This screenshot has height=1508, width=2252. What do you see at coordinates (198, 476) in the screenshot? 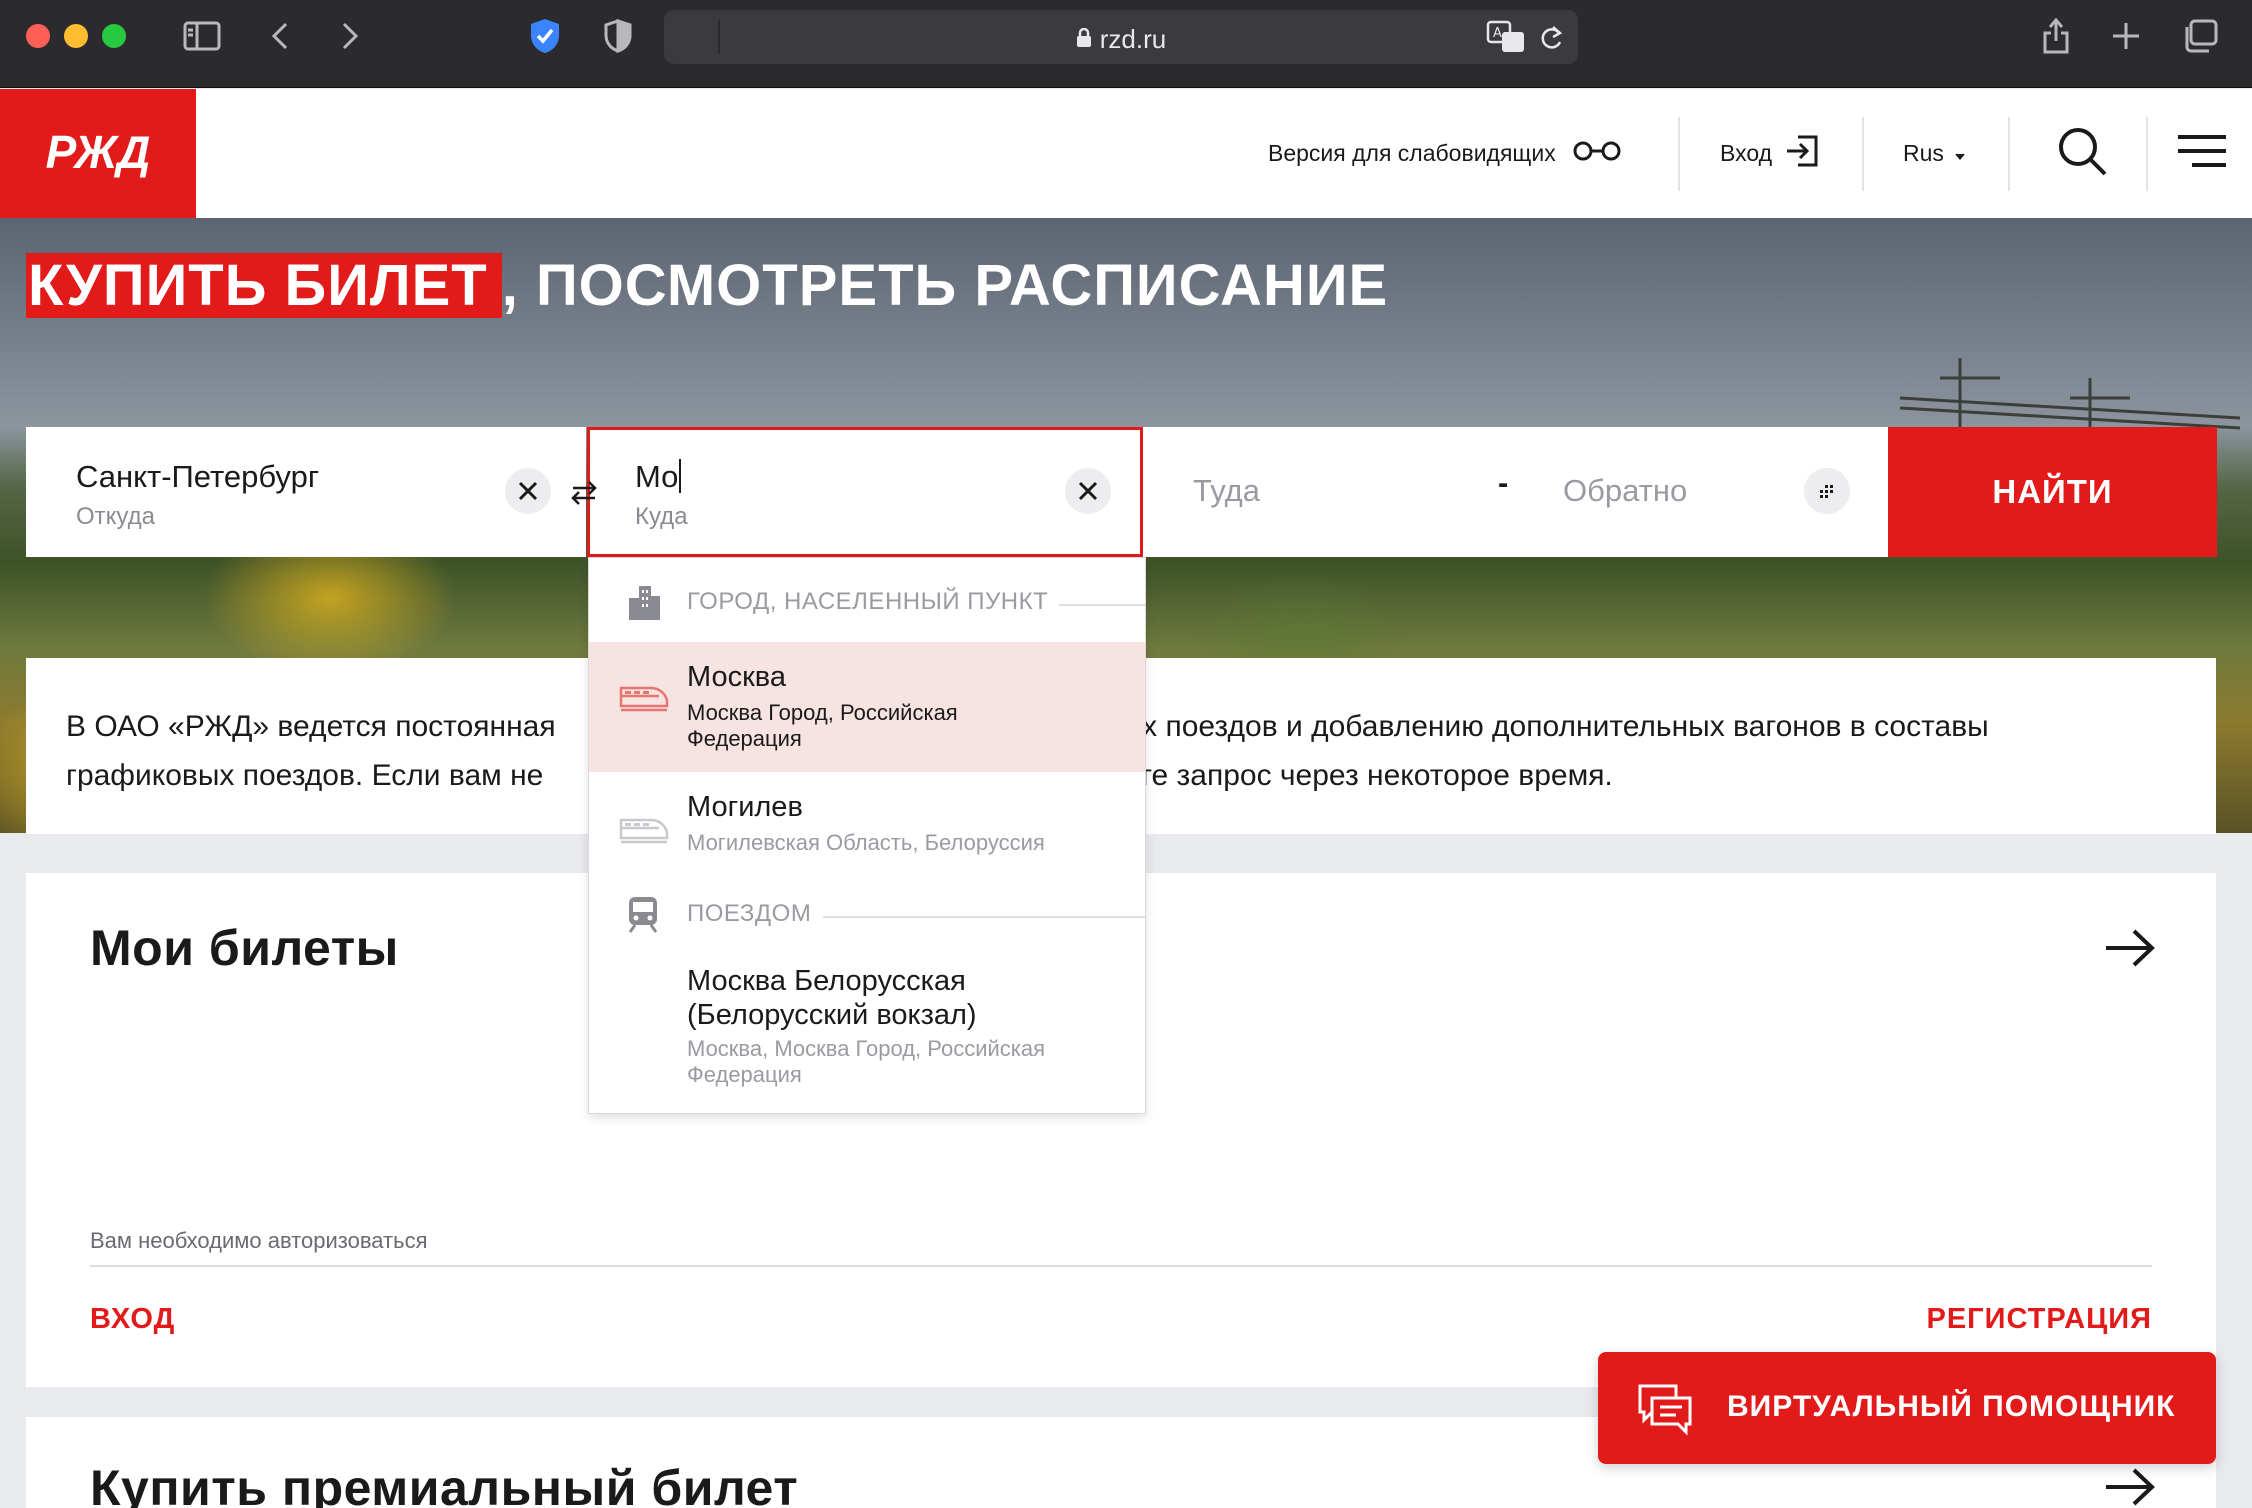
I see `from-value: Санкт-Петербург` at bounding box center [198, 476].